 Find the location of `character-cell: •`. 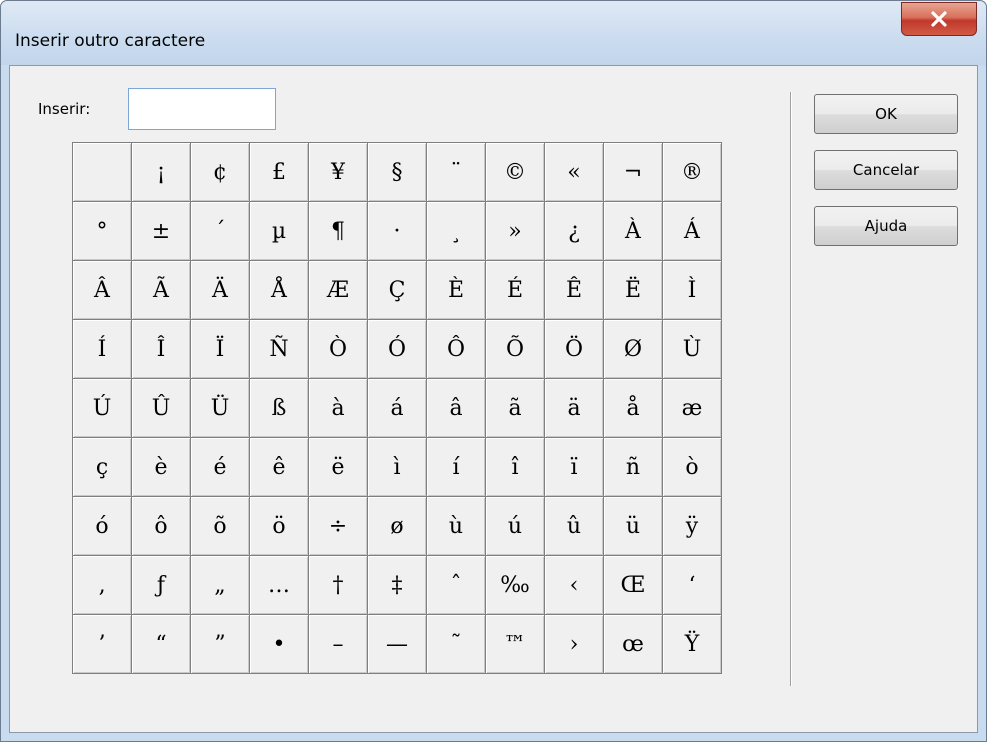

character-cell: • is located at coordinates (279, 644).